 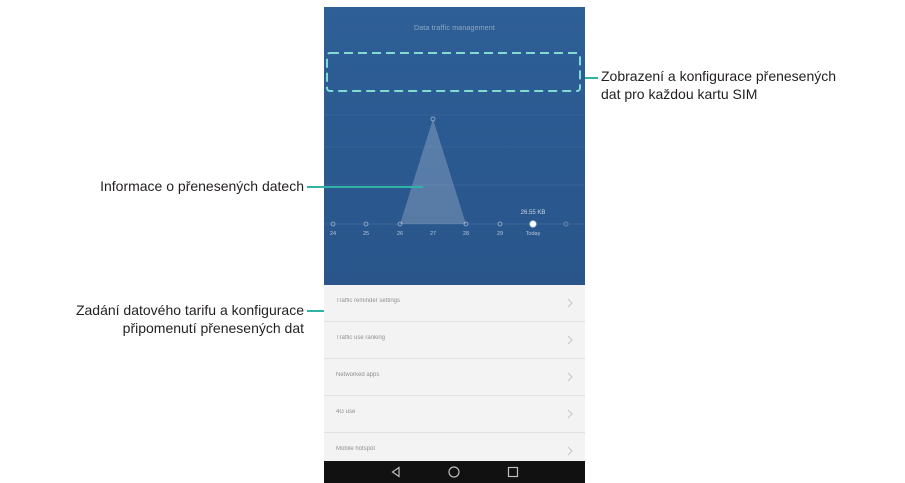 I want to click on info-annotation: Informace o přenesených datech, so click(x=202, y=186).